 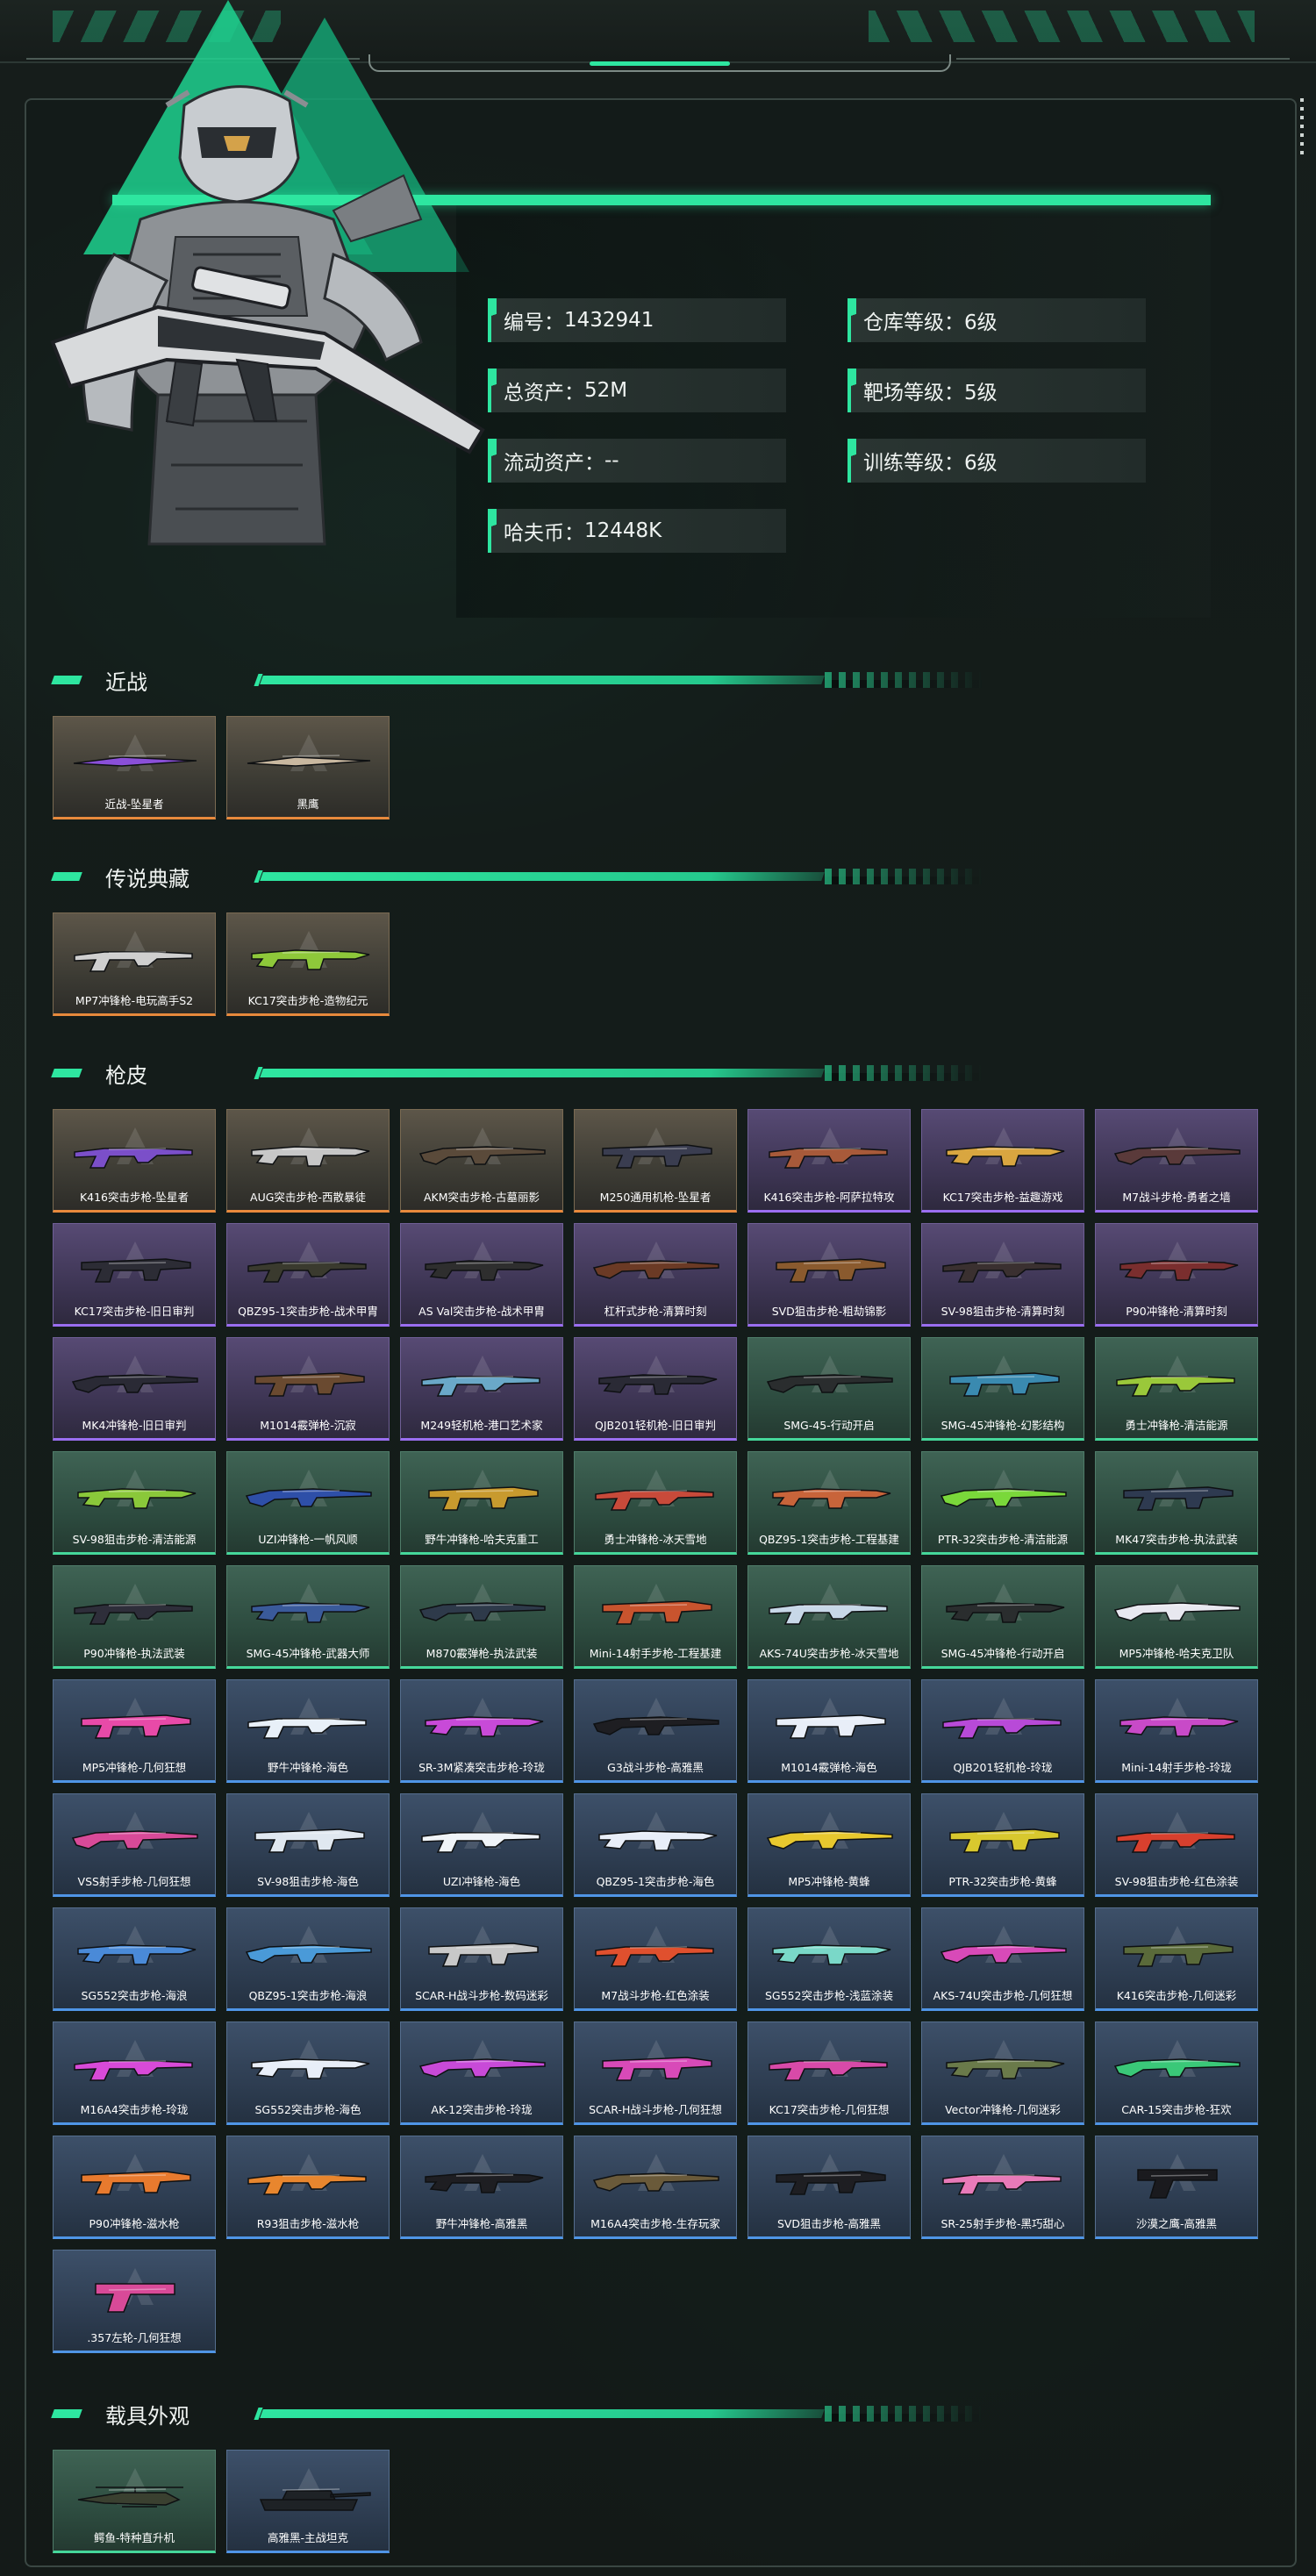 I want to click on item-card: SCAR-H战斗步枪-几何狂想, so click(x=655, y=2073).